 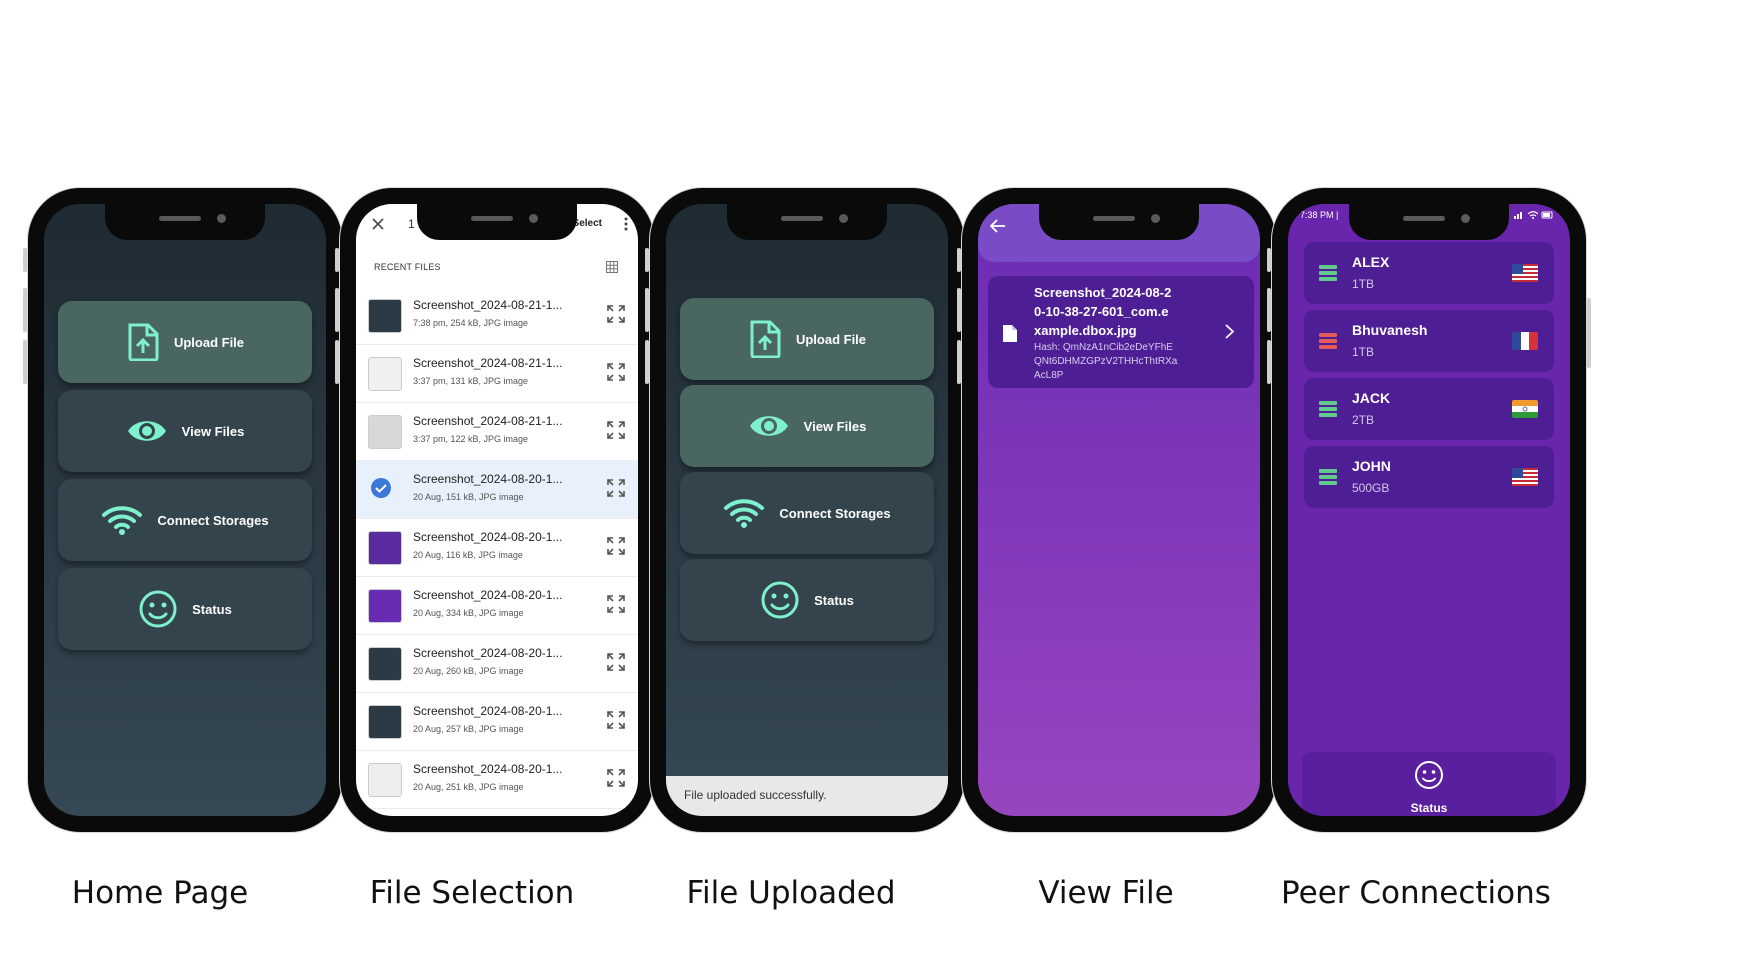 What do you see at coordinates (831, 339) in the screenshot?
I see `upload-file-label: Upload File` at bounding box center [831, 339].